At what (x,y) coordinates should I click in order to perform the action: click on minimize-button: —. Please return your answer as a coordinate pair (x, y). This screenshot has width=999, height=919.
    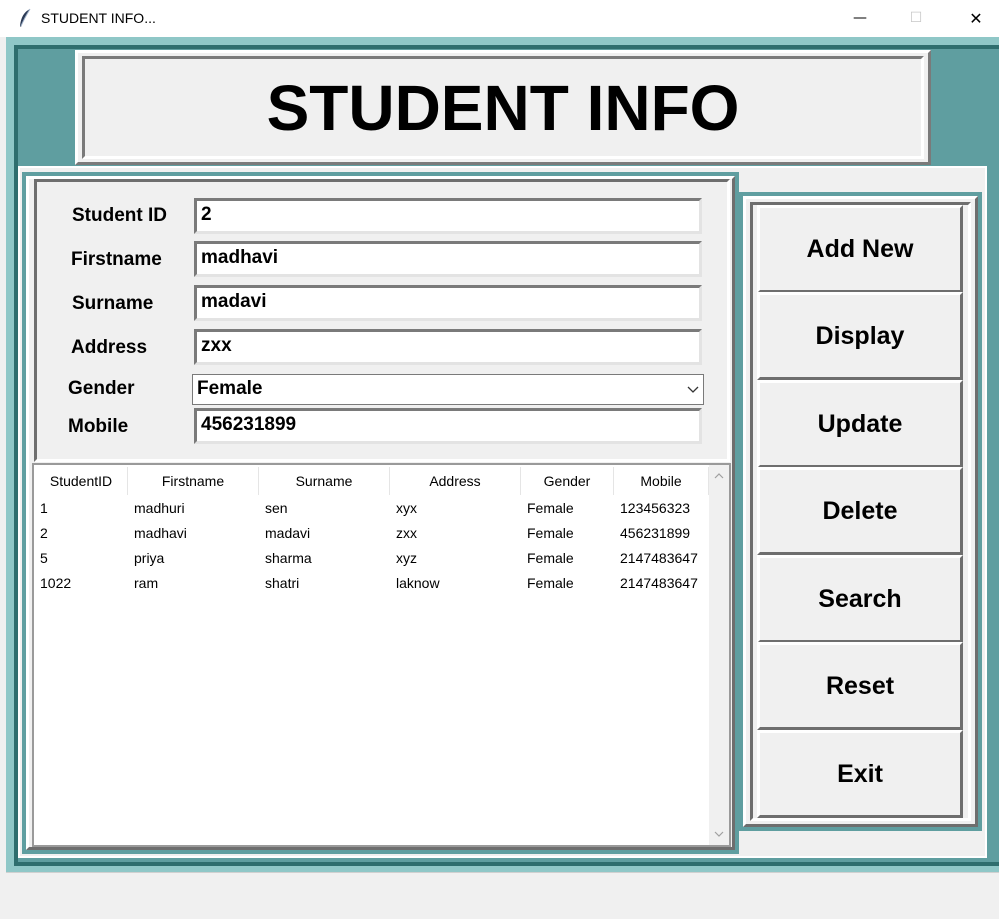
    Looking at the image, I should click on (860, 18).